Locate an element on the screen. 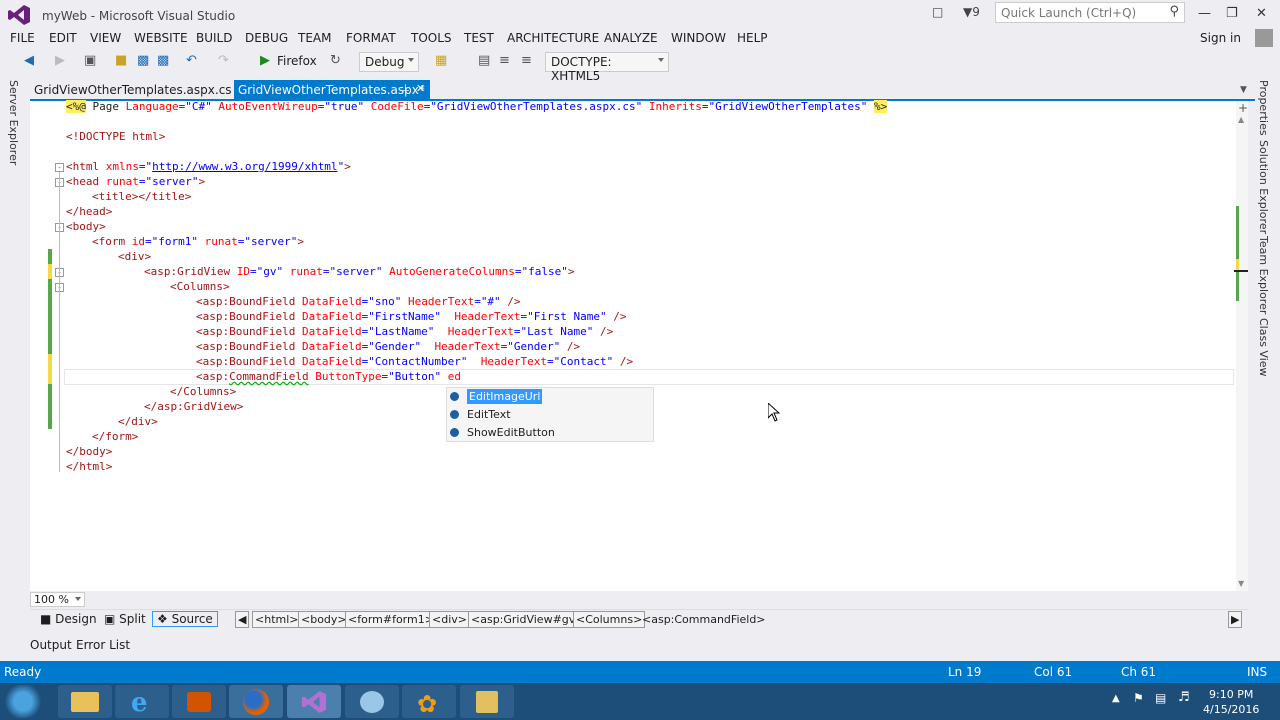 The width and height of the screenshot is (1280, 720). start-debugging-icon: ▶ is located at coordinates (265, 60).